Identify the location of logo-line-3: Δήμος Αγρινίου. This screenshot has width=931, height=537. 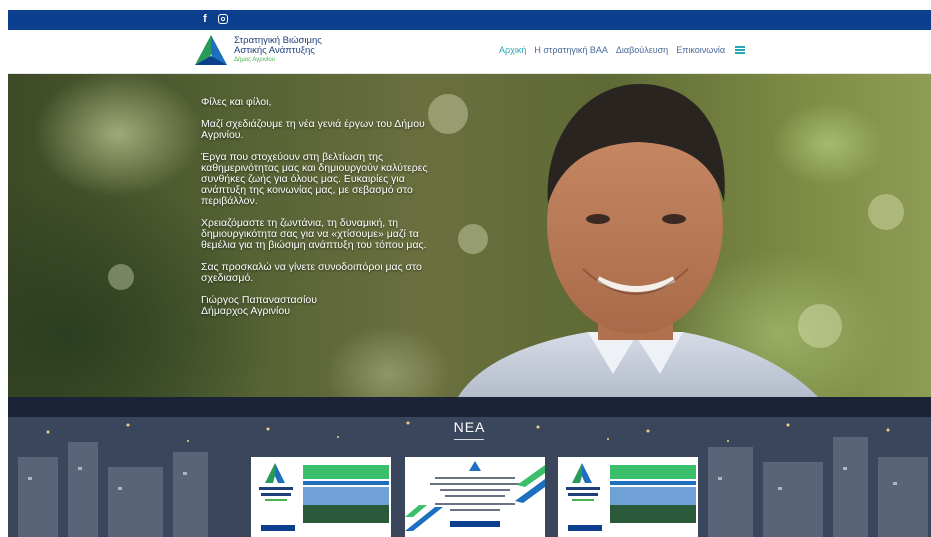
(254, 60).